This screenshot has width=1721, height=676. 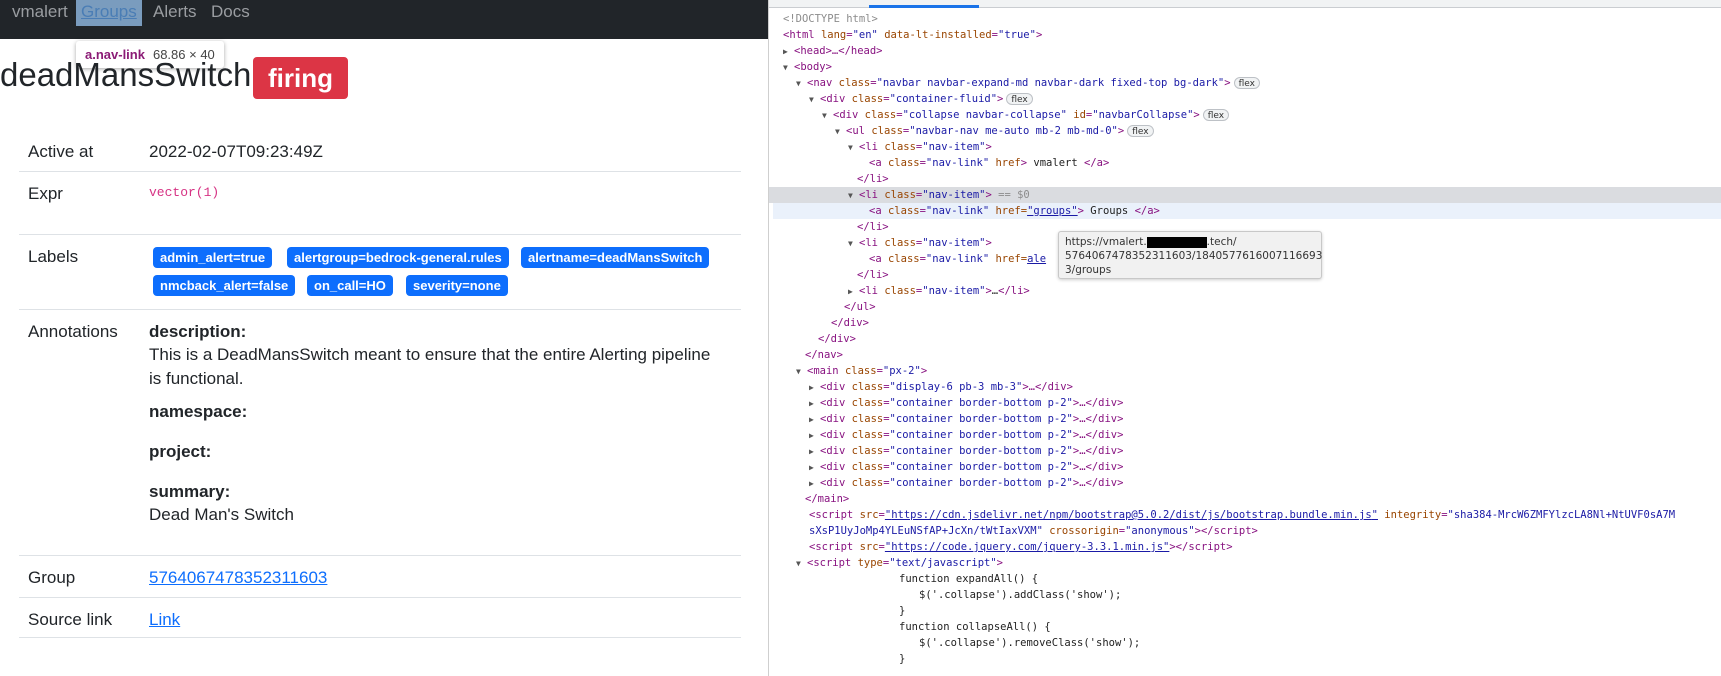 I want to click on row-source-link: Source link Link, so click(x=380, y=618).